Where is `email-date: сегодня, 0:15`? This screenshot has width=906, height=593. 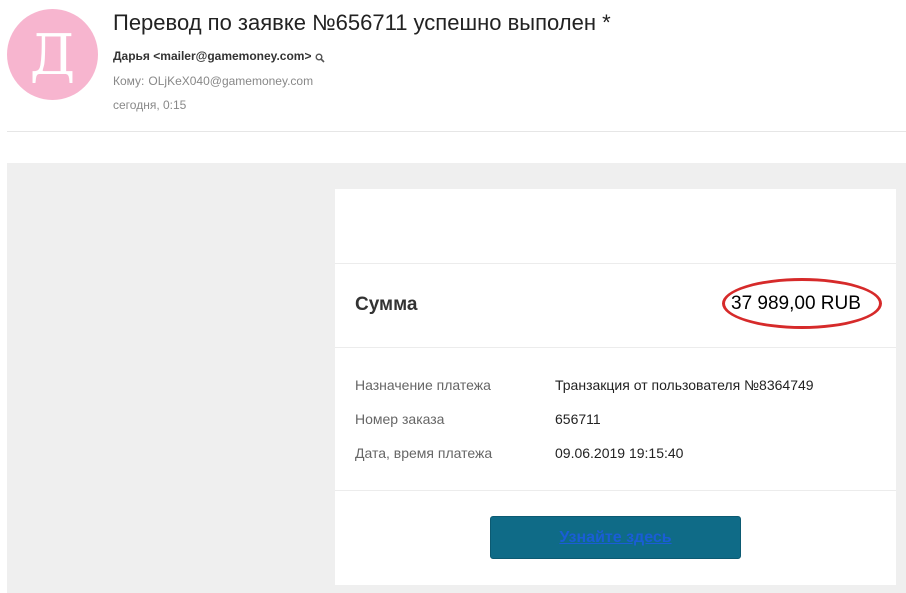 email-date: сегодня, 0:15 is located at coordinates (150, 105).